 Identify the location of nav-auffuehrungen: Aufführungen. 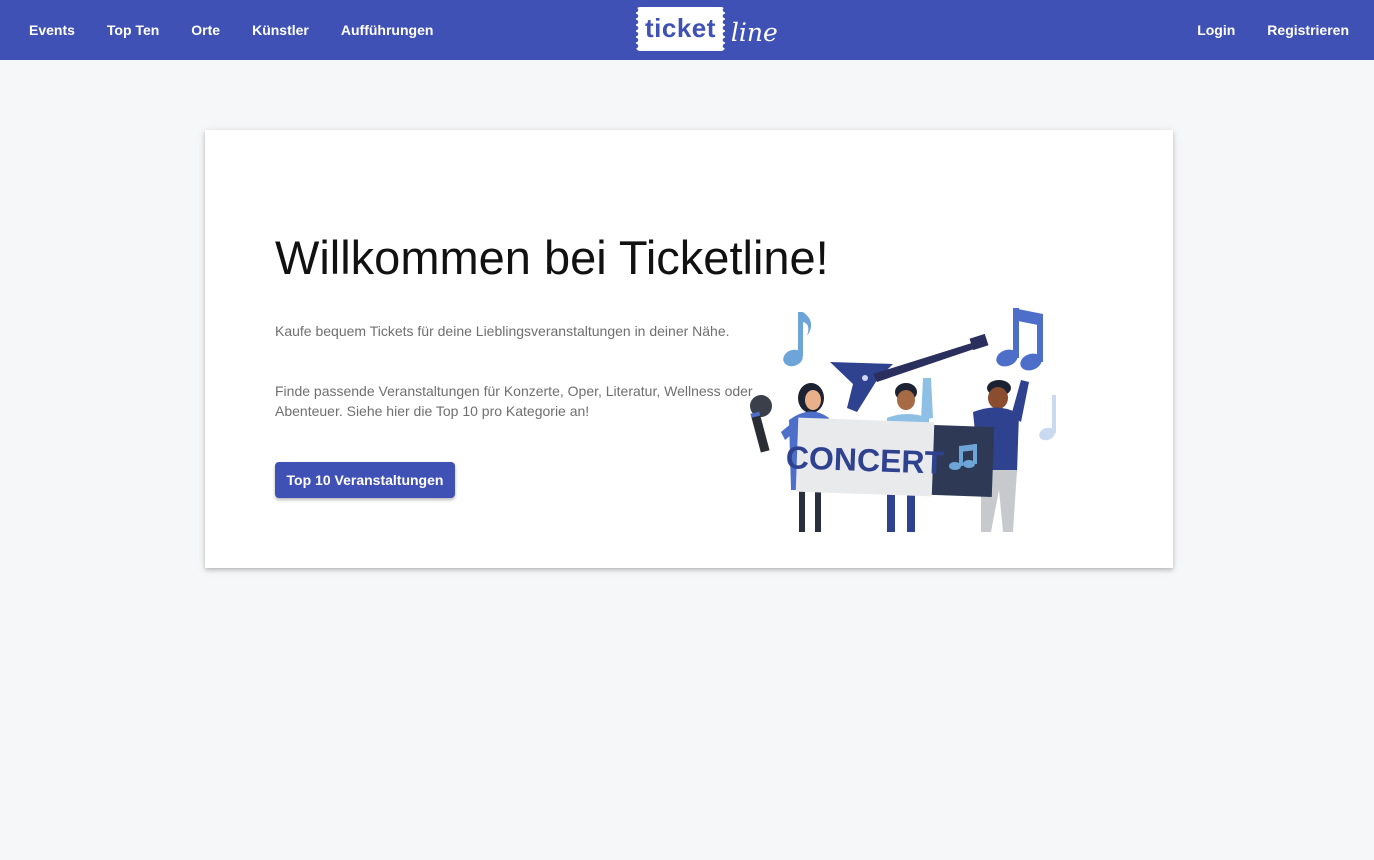
(387, 30).